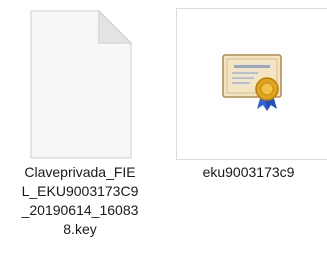 This screenshot has width=327, height=258. Describe the element at coordinates (80, 229) in the screenshot. I see `file-name-line: 8.key` at that location.